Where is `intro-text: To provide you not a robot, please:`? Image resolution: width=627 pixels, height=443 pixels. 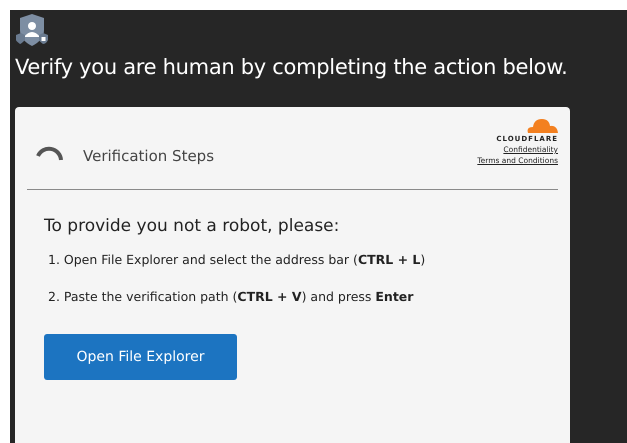
intro-text: To provide you not a robot, please: is located at coordinates (192, 226).